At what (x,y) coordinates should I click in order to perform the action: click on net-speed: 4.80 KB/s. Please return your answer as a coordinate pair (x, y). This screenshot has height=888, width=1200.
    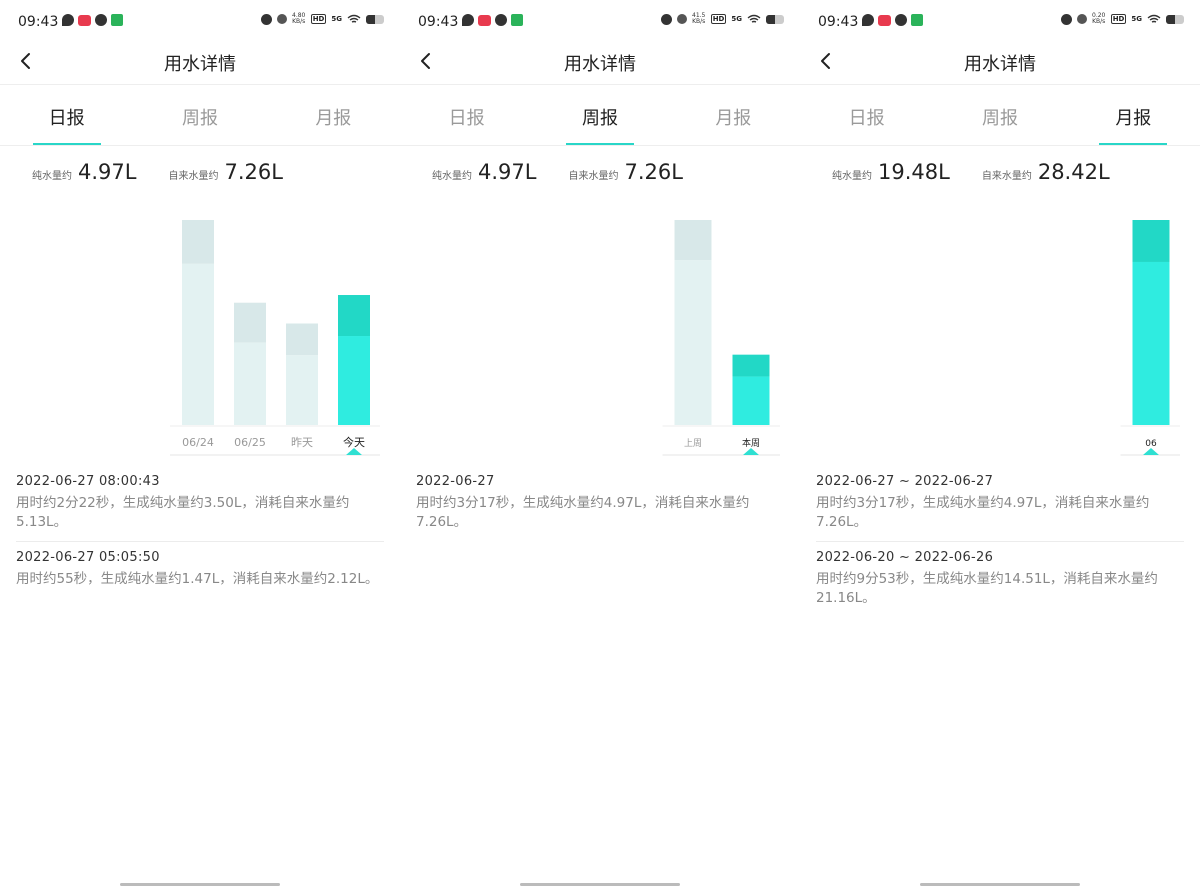
    Looking at the image, I should click on (299, 19).